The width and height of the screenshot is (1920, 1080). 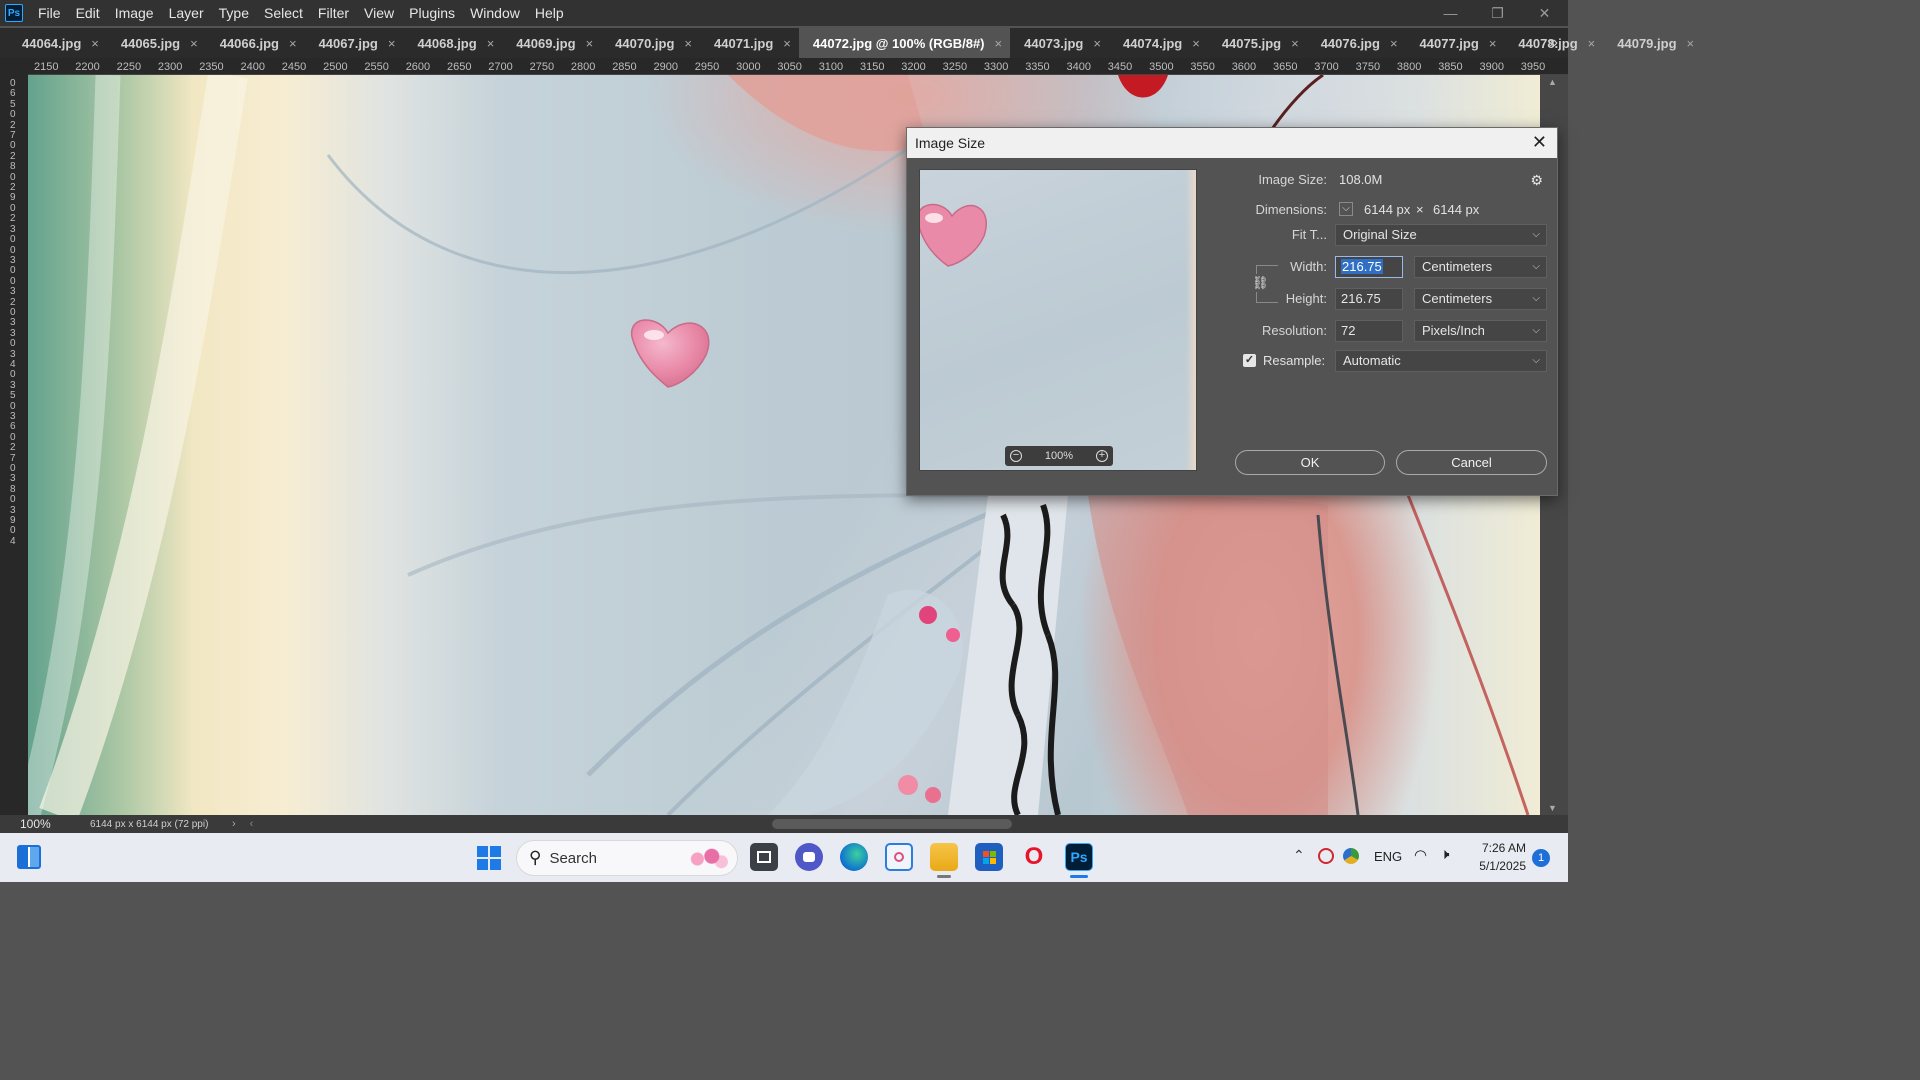 I want to click on document-tab: 44076.jpg ×, so click(x=1356, y=43).